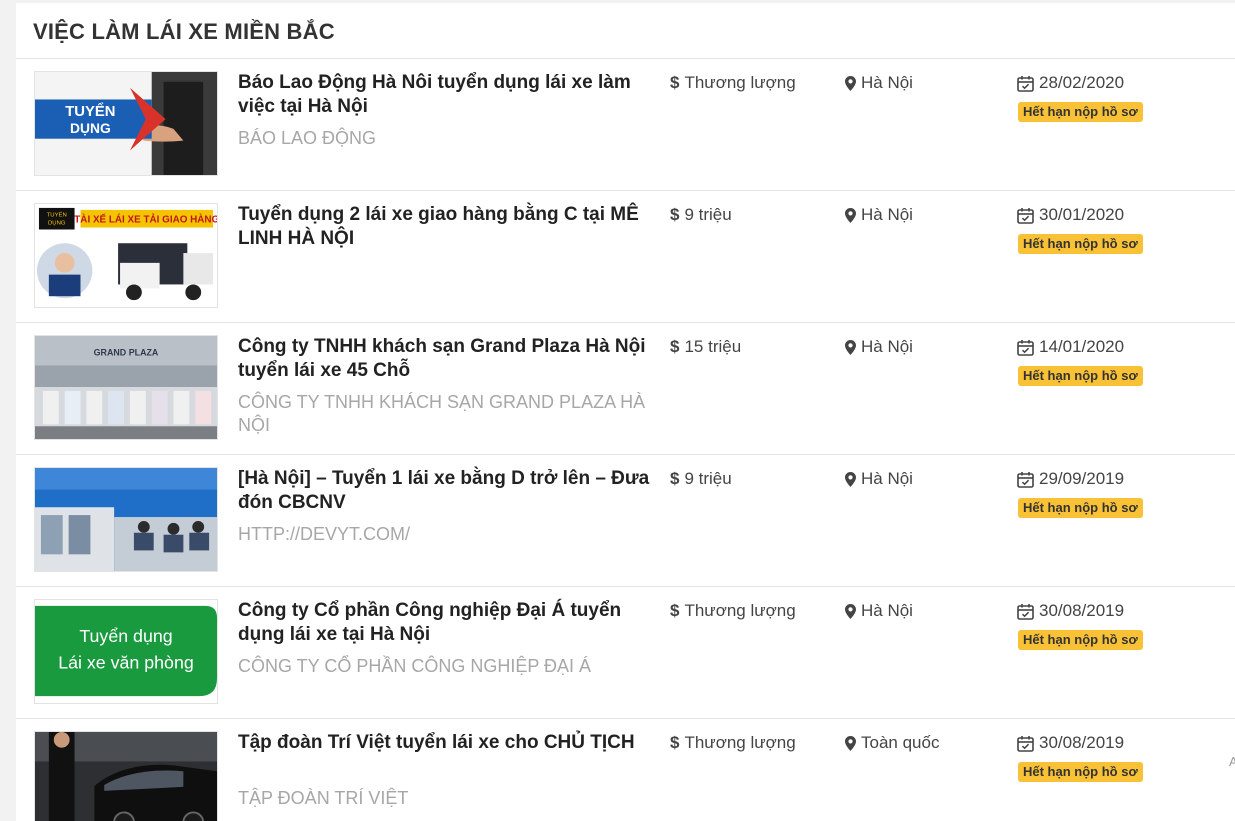 The image size is (1235, 821). Describe the element at coordinates (625, 31) in the screenshot. I see `section-title: VIỆC LÀM LÁI XE MIỀN BẮC` at that location.